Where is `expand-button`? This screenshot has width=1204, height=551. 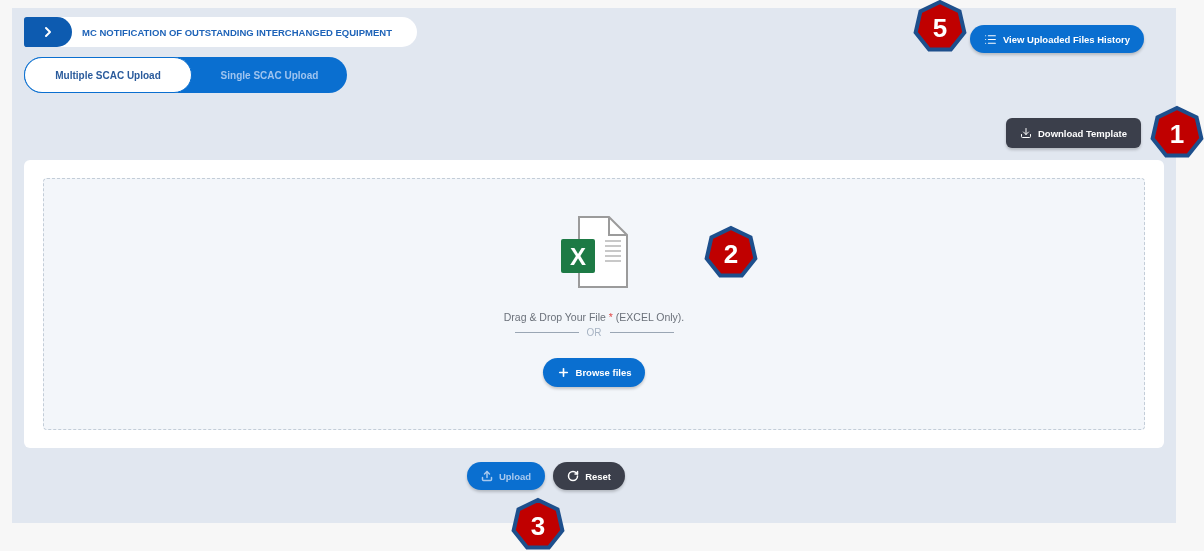
expand-button is located at coordinates (48, 32).